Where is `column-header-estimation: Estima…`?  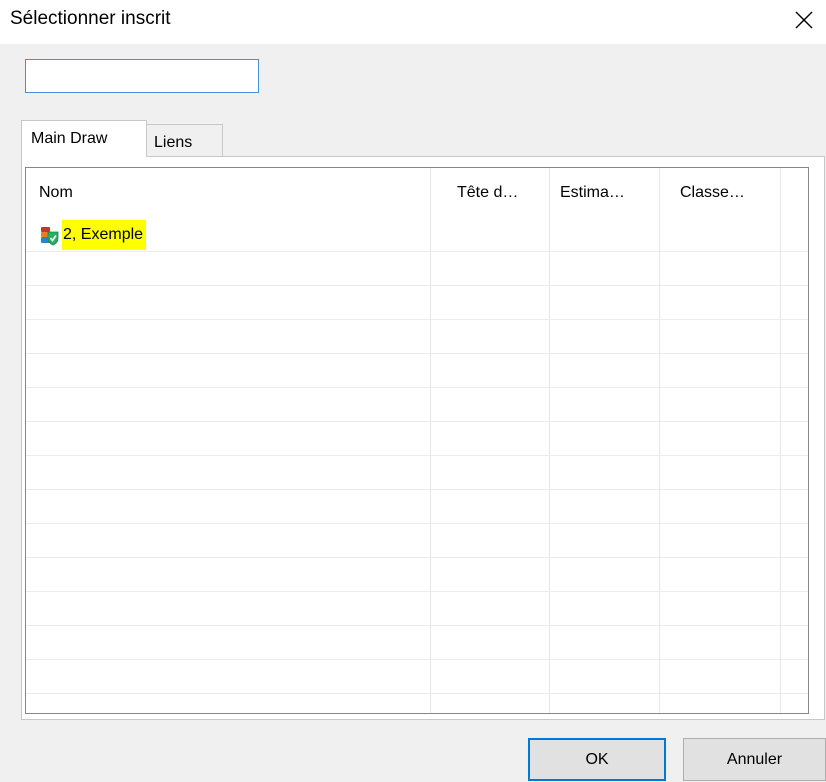 column-header-estimation: Estima… is located at coordinates (592, 193).